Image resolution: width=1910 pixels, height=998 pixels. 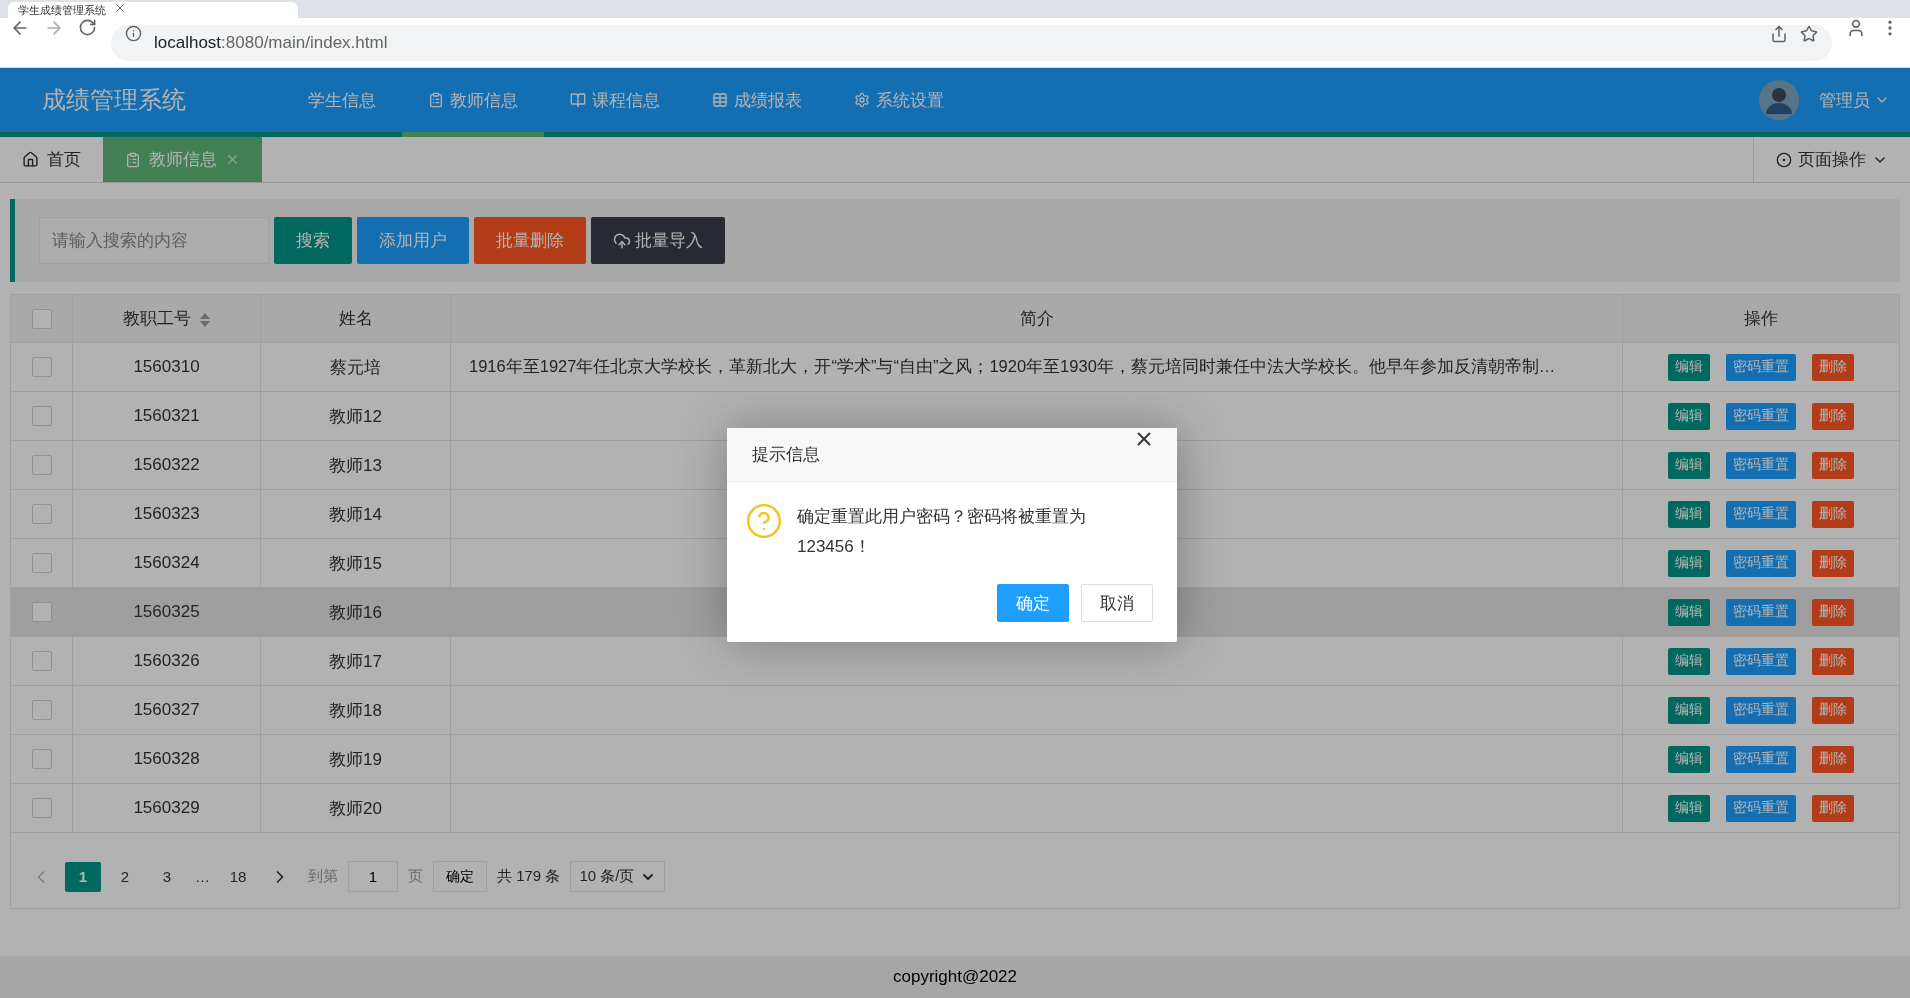 What do you see at coordinates (238, 876) in the screenshot?
I see `page-button: 18` at bounding box center [238, 876].